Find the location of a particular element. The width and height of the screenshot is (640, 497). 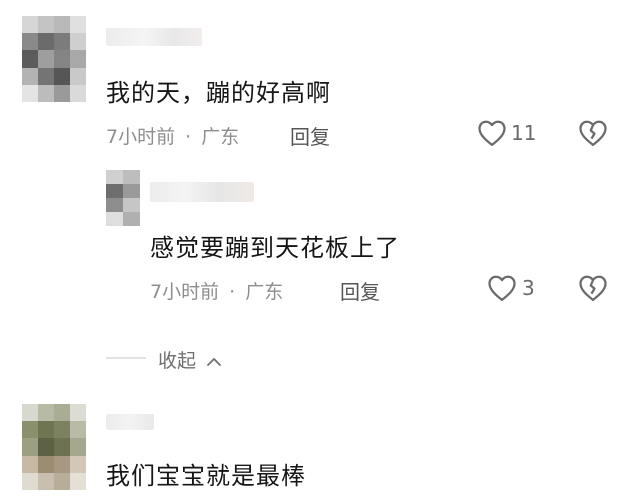

comment-text: 我的天，蹦的好高啊 is located at coordinates (218, 93).